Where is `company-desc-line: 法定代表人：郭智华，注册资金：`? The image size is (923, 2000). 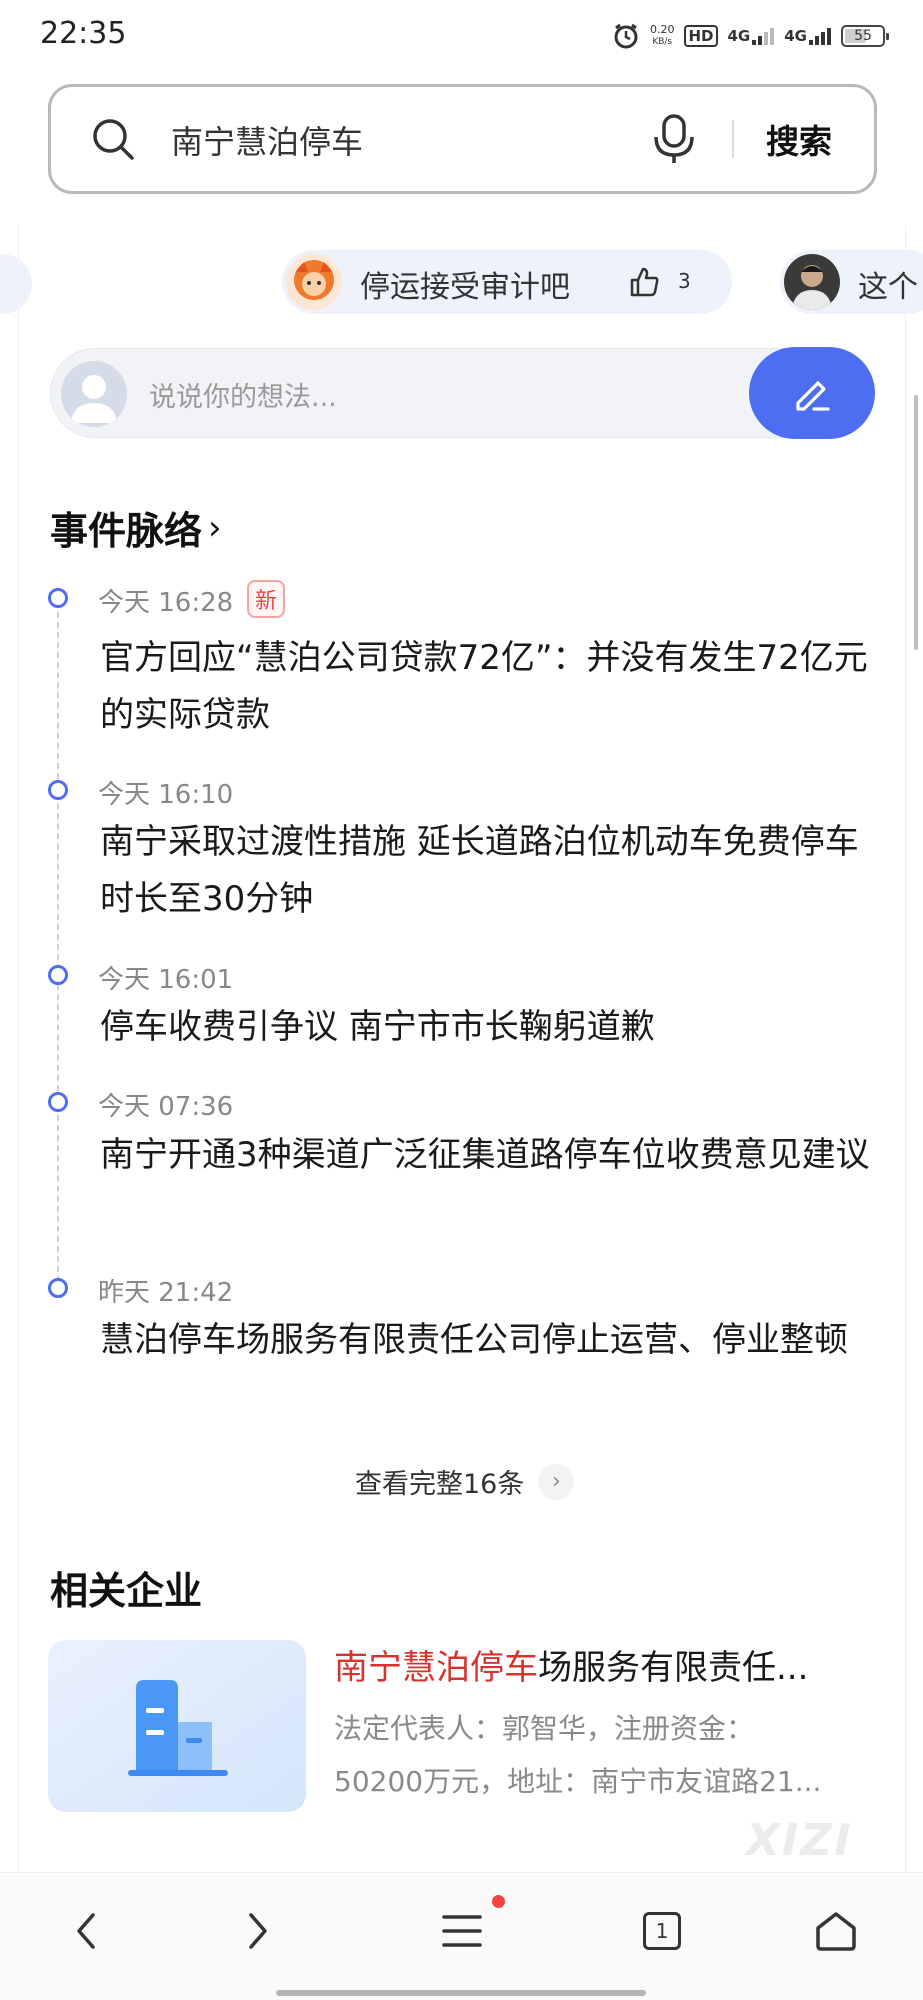
company-desc-line: 法定代表人：郭智华，注册资金： is located at coordinates (544, 1728).